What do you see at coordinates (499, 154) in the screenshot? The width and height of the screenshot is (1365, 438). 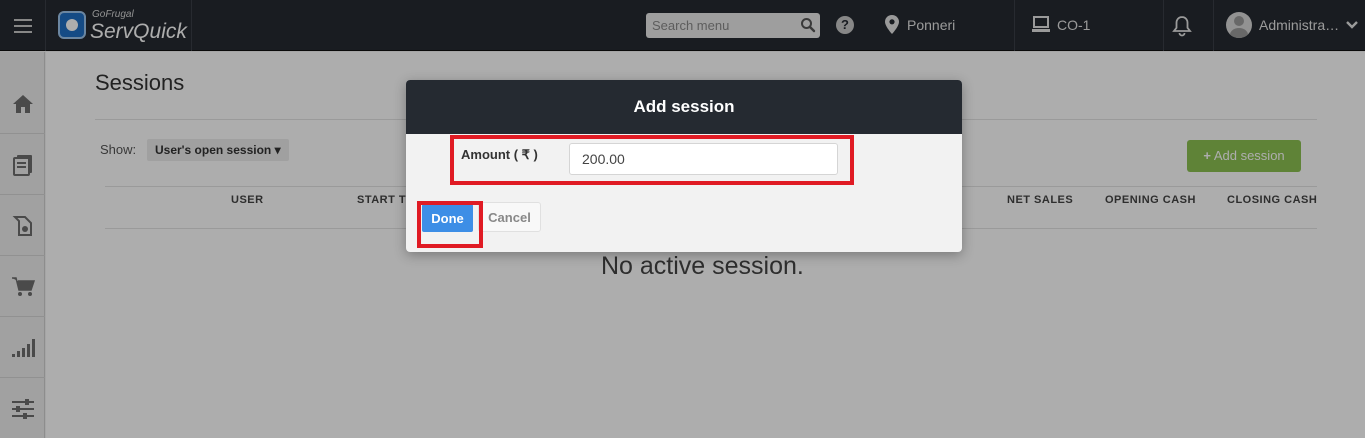 I see `amount-label: Amount ( ₹ )` at bounding box center [499, 154].